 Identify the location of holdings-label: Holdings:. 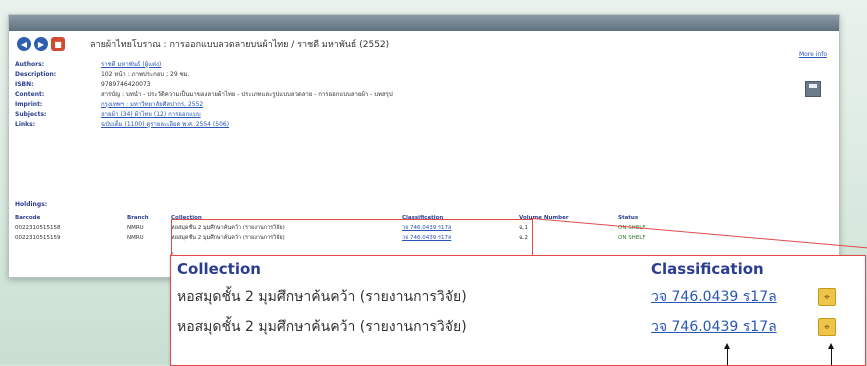
(31, 204).